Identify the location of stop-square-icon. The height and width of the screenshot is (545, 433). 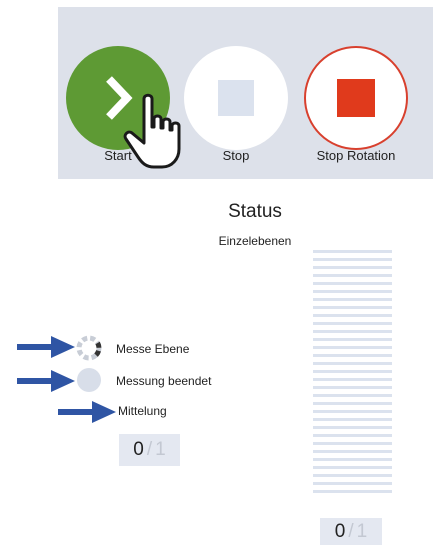
(236, 98).